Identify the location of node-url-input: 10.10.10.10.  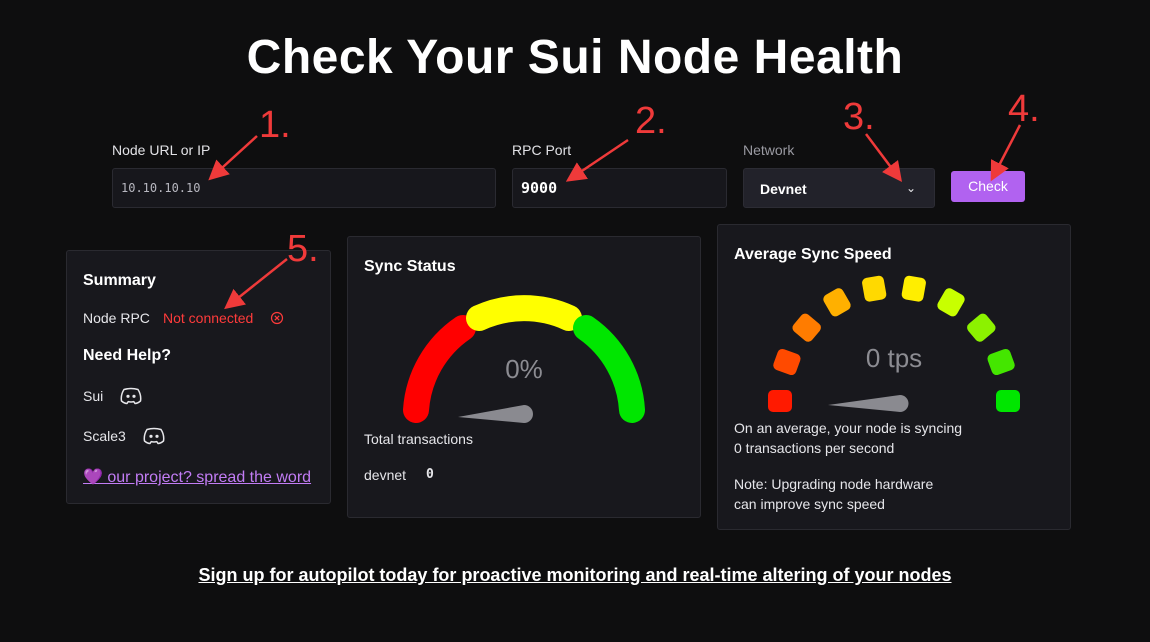
(304, 188).